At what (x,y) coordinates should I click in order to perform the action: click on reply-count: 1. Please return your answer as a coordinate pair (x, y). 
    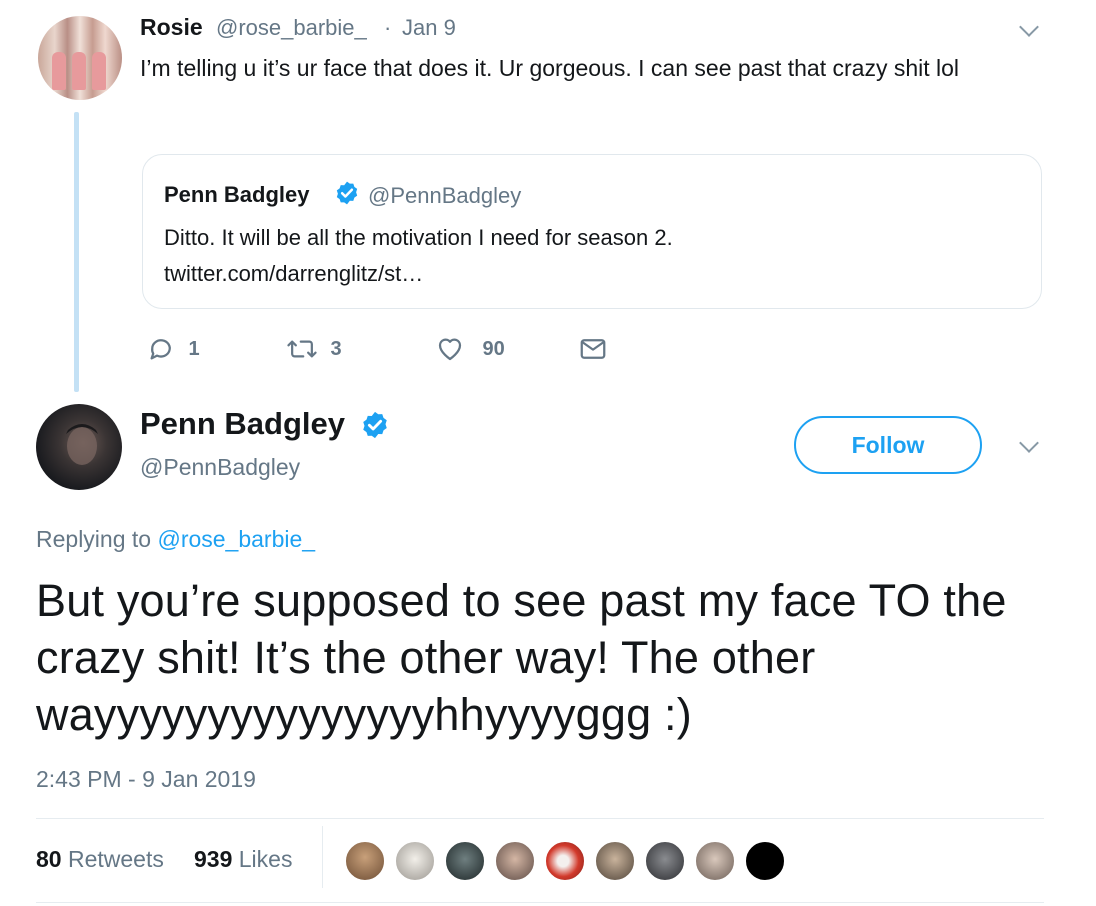
    Looking at the image, I should click on (194, 348).